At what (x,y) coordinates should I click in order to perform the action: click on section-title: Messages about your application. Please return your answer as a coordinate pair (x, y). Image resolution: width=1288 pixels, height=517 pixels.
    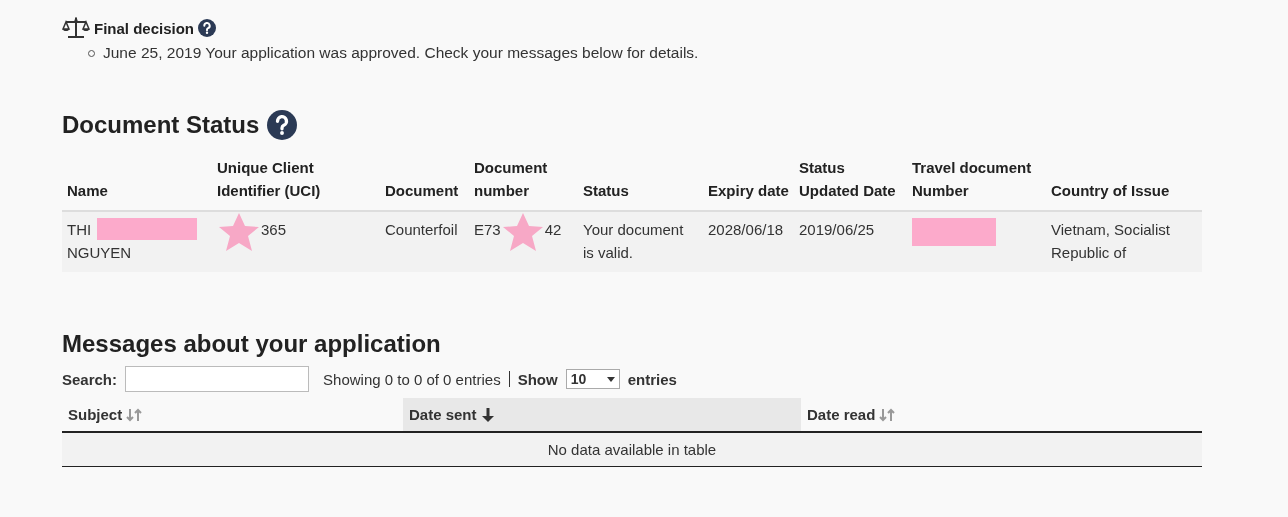
    Looking at the image, I should click on (252, 344).